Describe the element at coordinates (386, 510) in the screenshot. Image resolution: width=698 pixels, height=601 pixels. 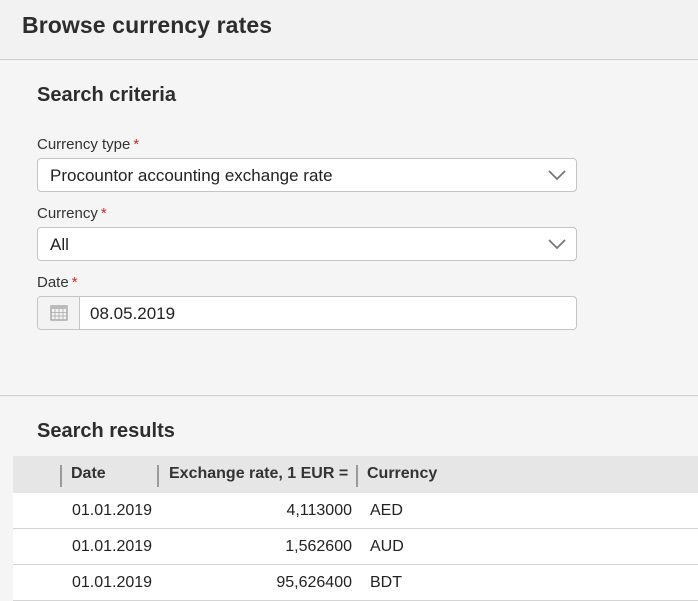
I see `cell-currency: AED` at that location.